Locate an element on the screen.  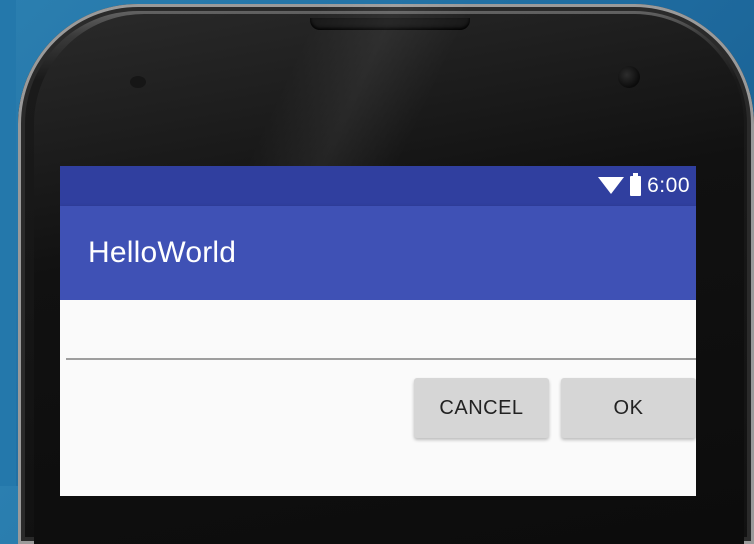
wifi-icon is located at coordinates (611, 185).